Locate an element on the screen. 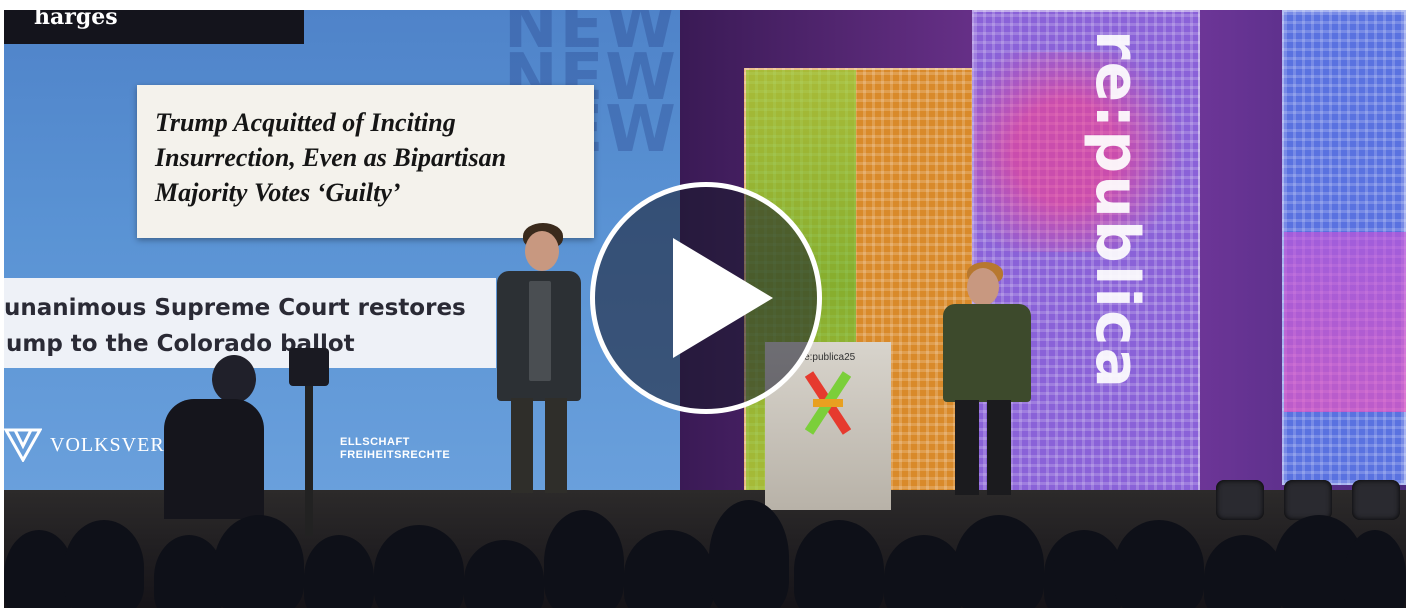 The width and height of the screenshot is (1414, 608). speaker-left is located at coordinates (549, 363).